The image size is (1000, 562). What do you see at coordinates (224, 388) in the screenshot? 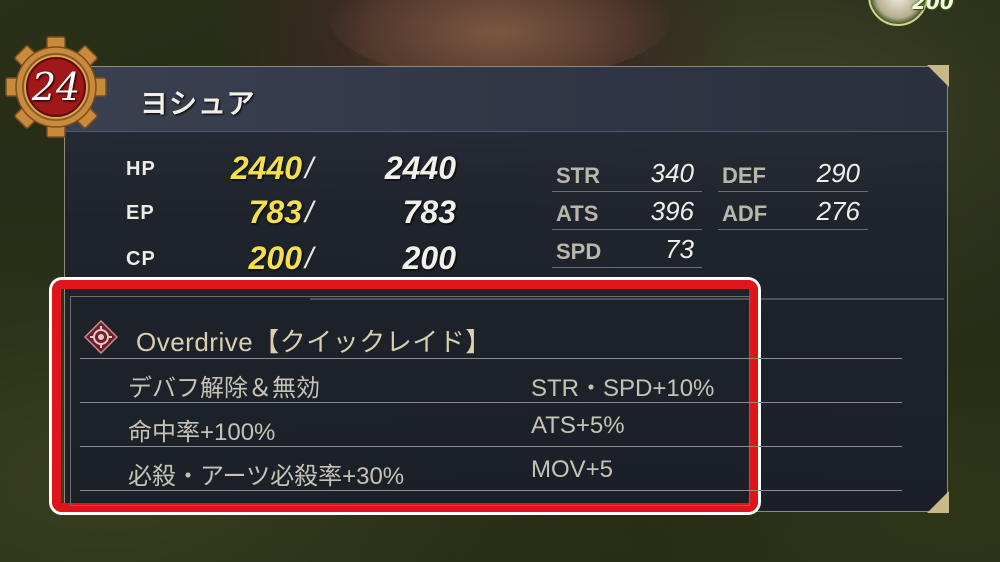
I see `overdrive-effect-left-1: デバフ解除＆無効` at bounding box center [224, 388].